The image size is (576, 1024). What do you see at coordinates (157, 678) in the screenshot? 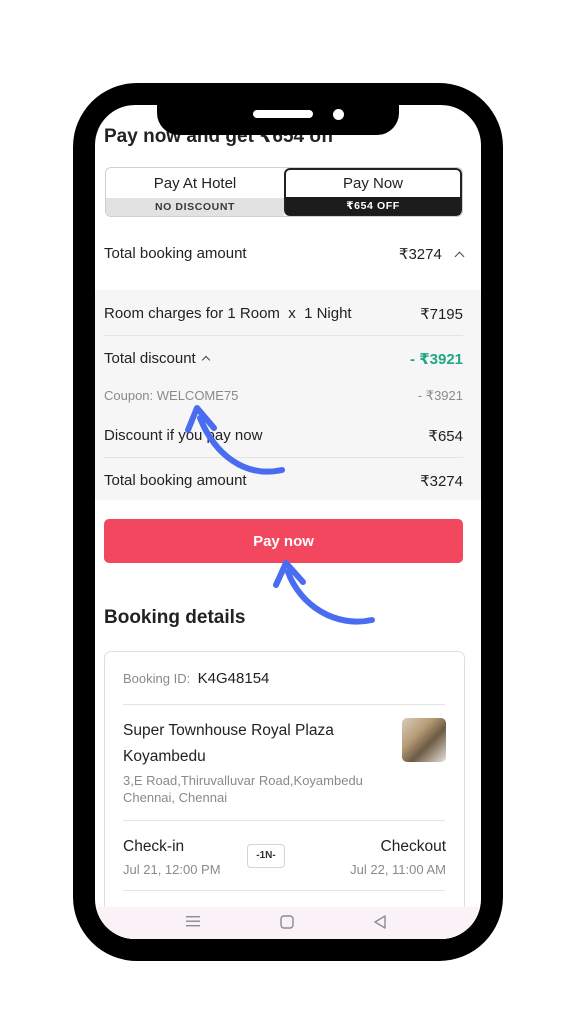
I see `booking-id-label: Booking ID:` at bounding box center [157, 678].